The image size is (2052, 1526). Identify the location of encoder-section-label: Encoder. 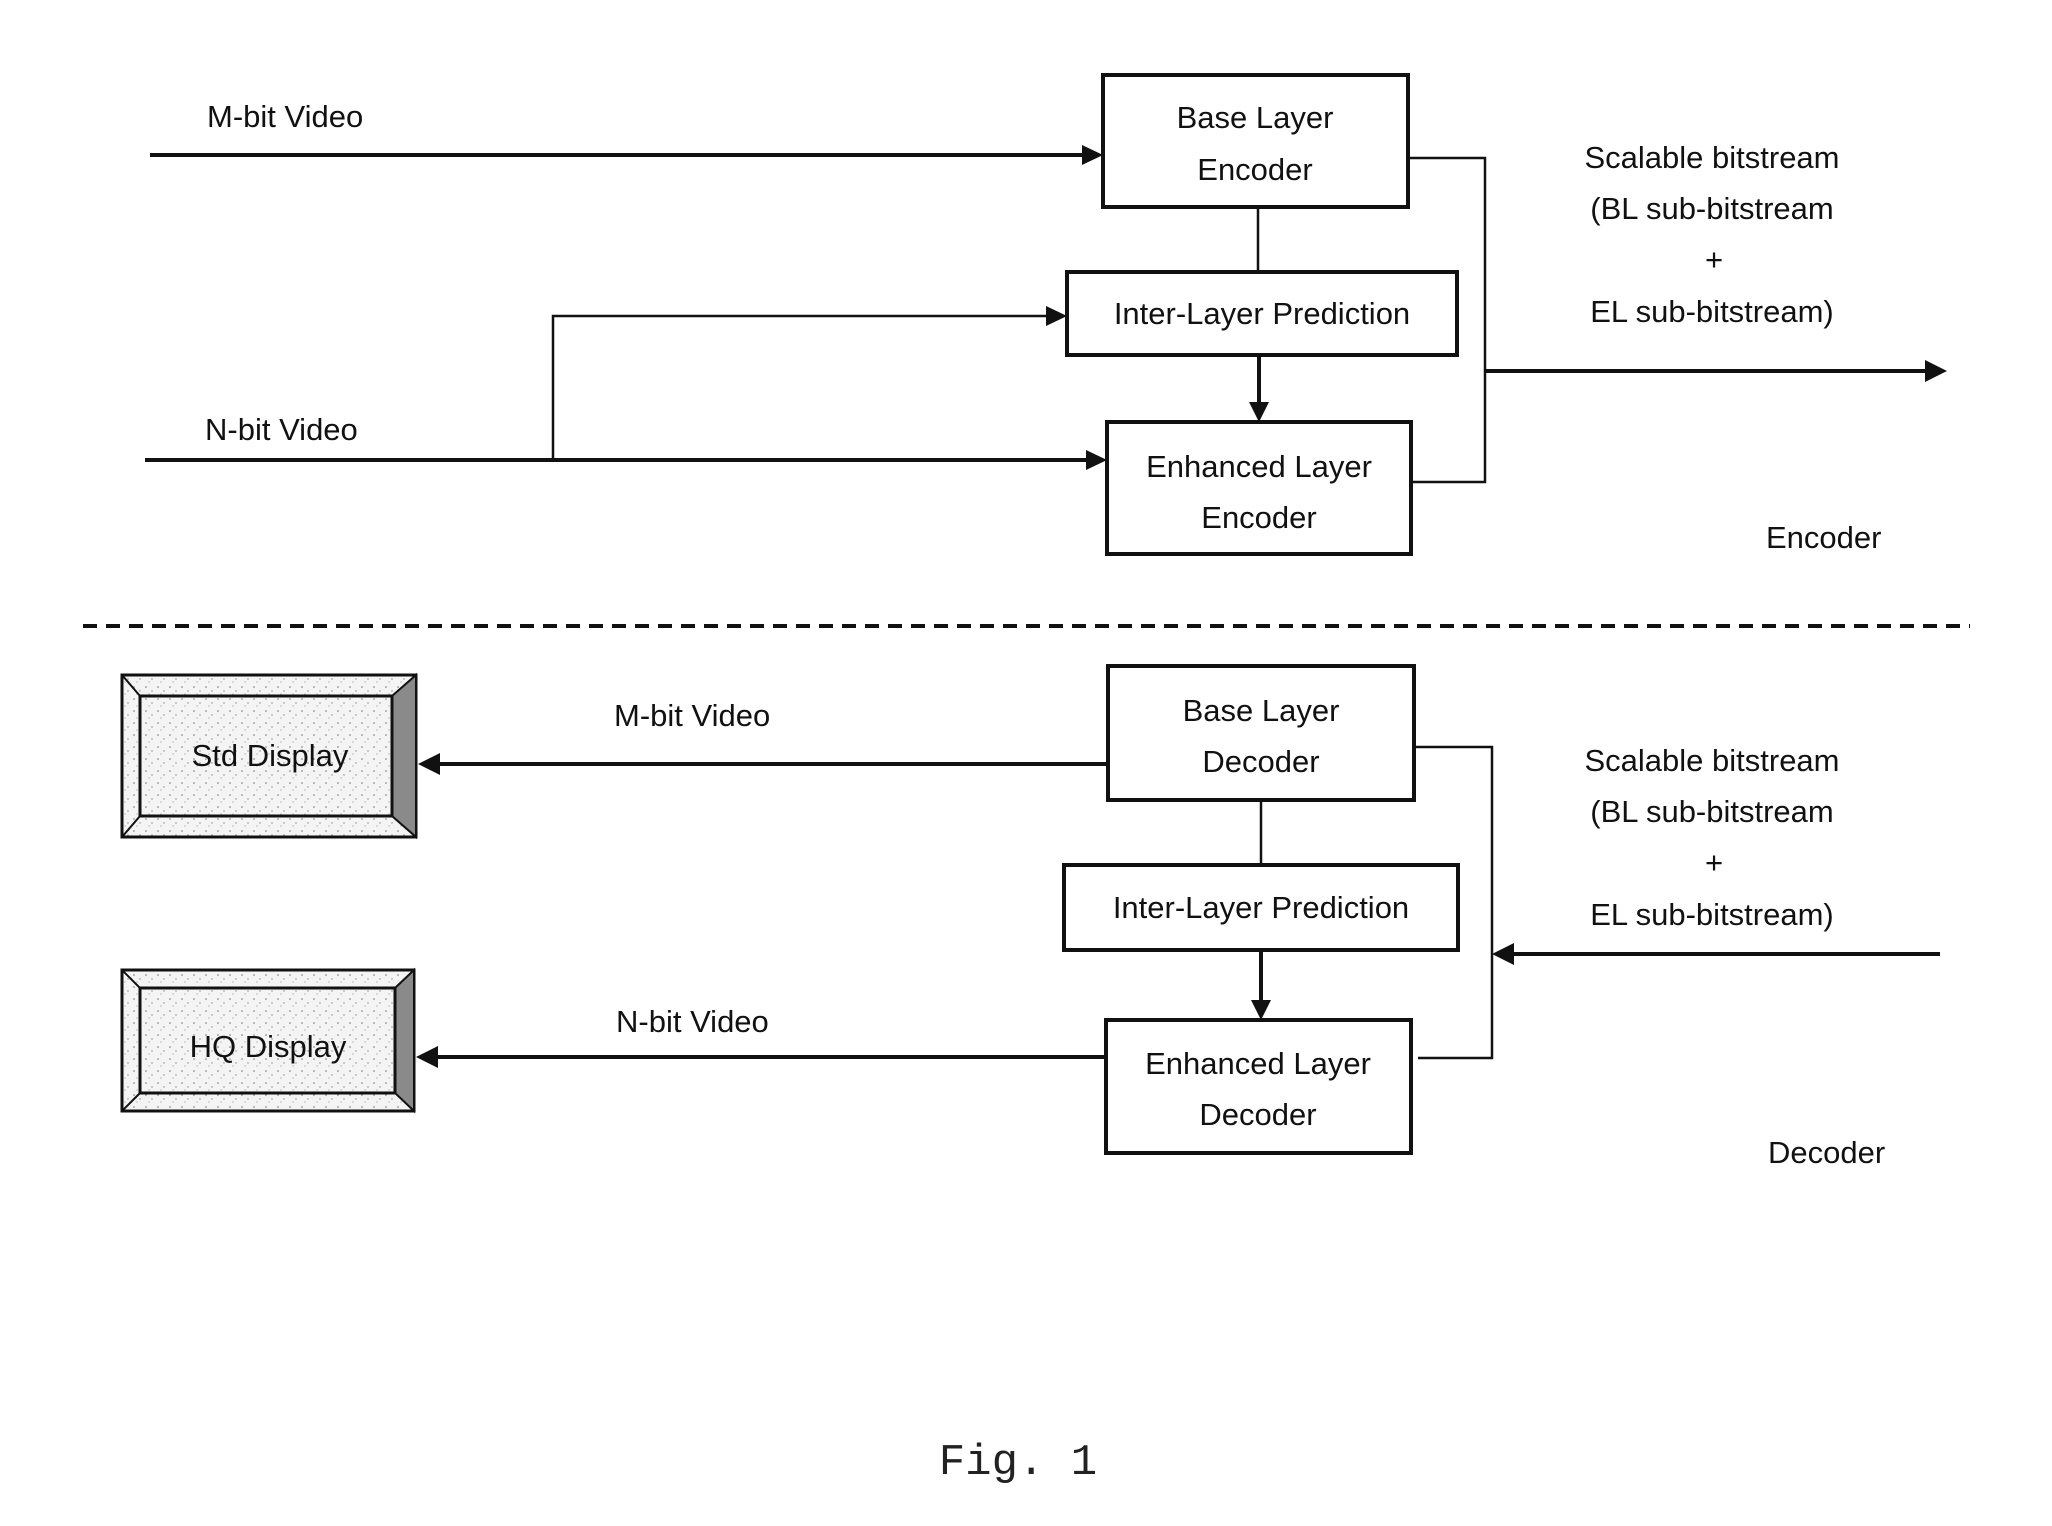
(1823, 537).